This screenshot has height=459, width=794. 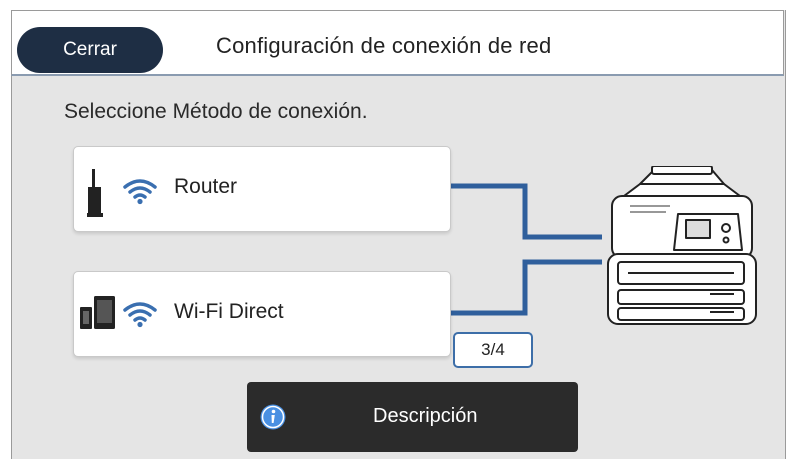 I want to click on devices-icon, so click(x=97, y=312).